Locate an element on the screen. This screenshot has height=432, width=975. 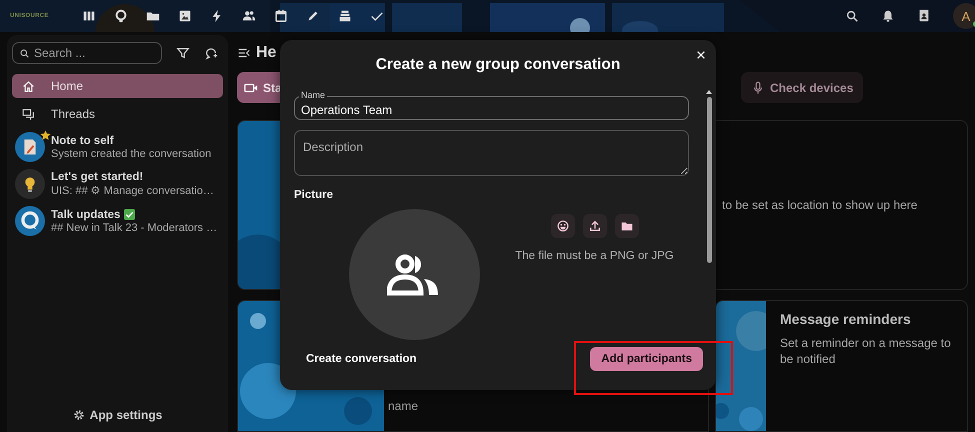
nav-item: Threads is located at coordinates (117, 114).